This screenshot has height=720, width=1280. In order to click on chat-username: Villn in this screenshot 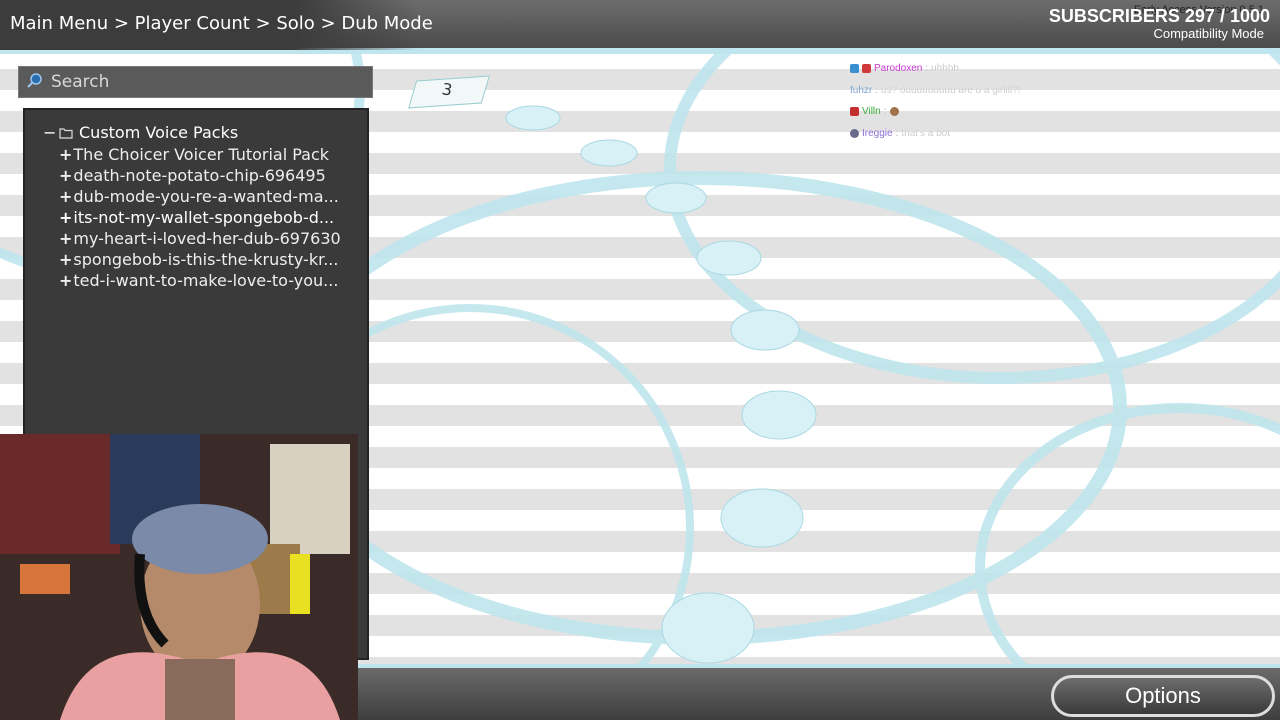, I will do `click(871, 112)`.